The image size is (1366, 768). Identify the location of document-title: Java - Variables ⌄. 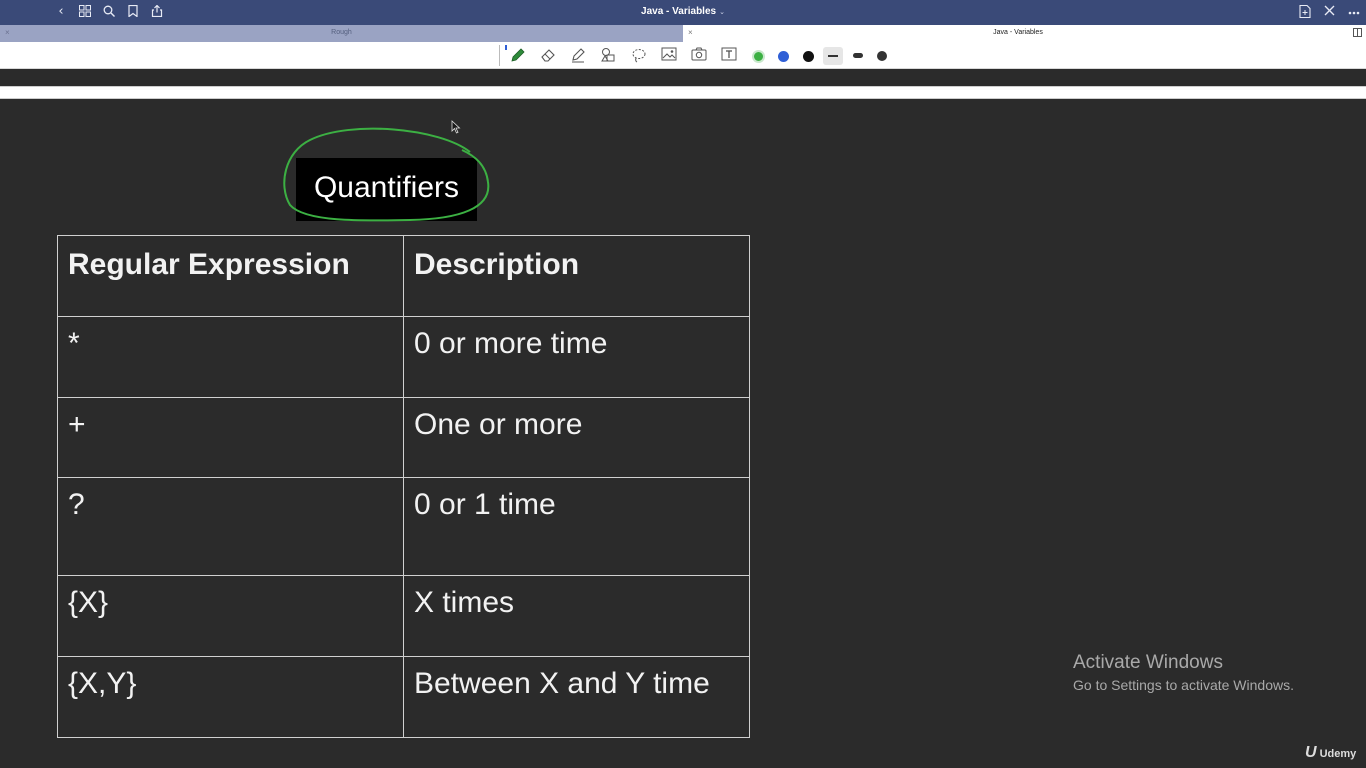
(683, 11).